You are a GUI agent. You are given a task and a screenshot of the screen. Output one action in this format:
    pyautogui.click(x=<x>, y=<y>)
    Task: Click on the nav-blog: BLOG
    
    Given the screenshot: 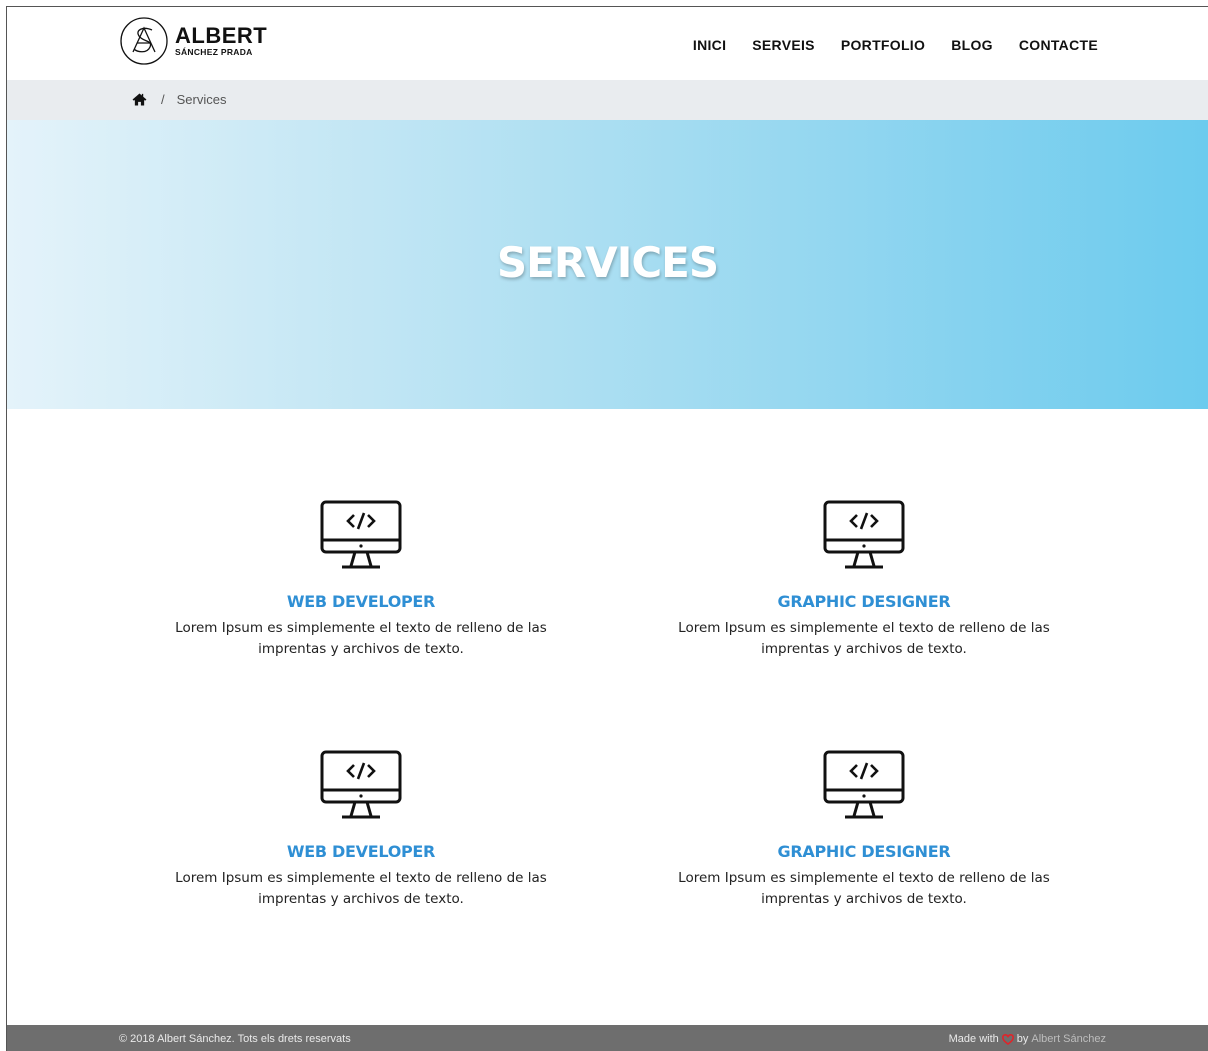 What is the action you would take?
    pyautogui.click(x=972, y=45)
    